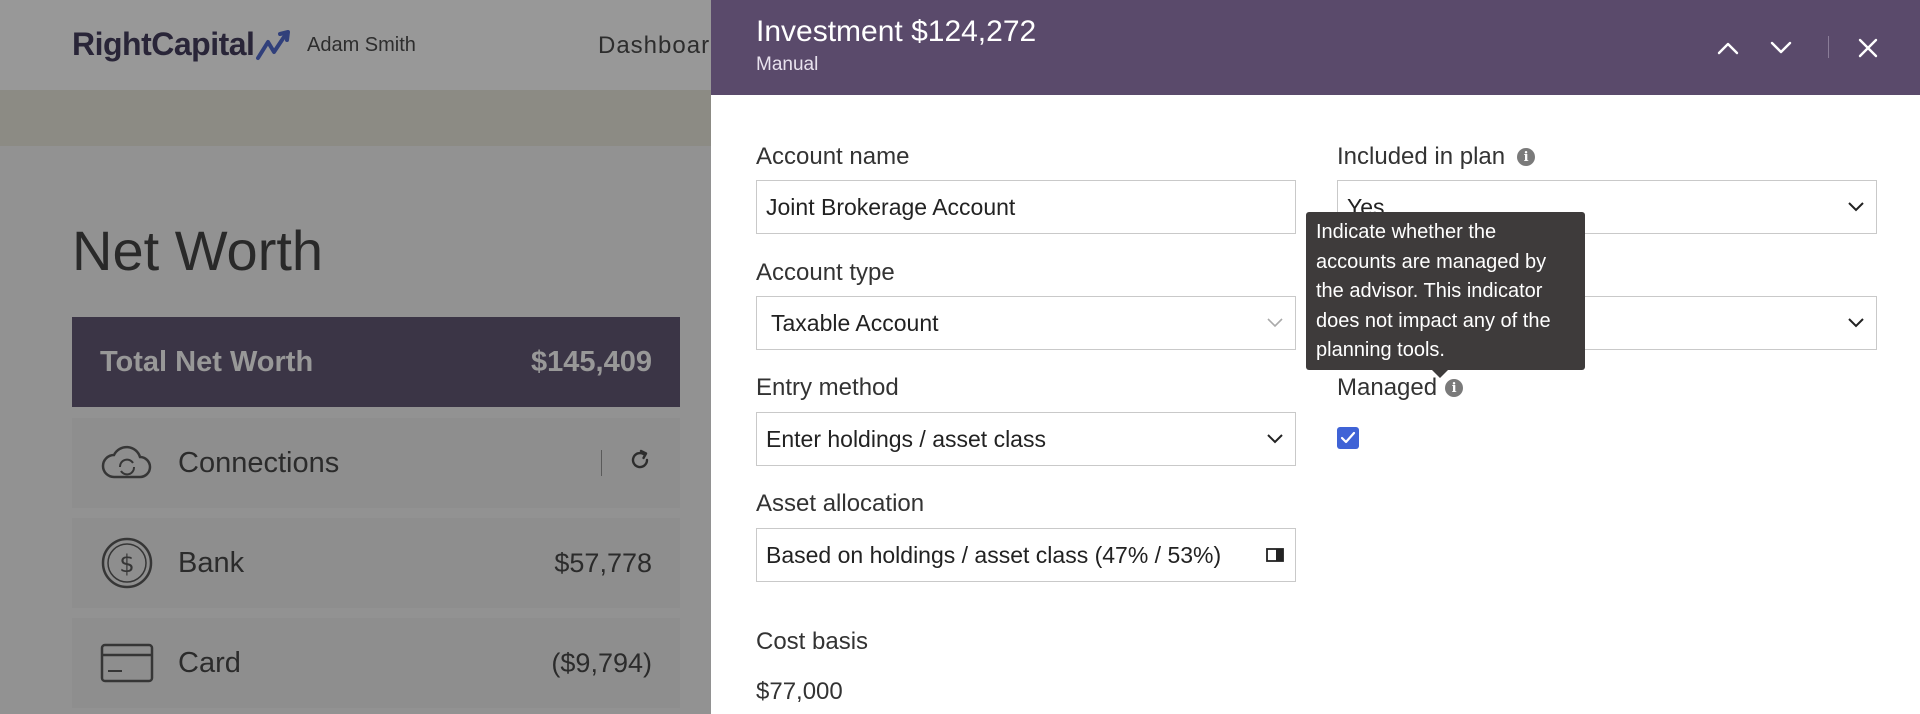  Describe the element at coordinates (825, 272) in the screenshot. I see `account-type-label: Account type` at that location.